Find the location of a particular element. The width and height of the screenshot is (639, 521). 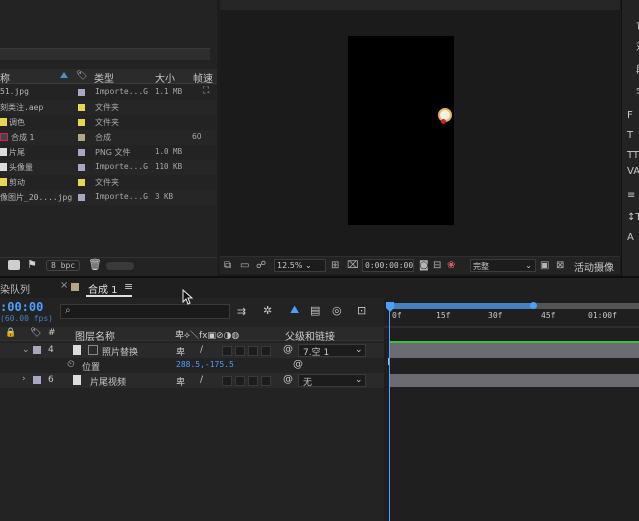

project-item: 调色 文件夹 is located at coordinates (108, 122).